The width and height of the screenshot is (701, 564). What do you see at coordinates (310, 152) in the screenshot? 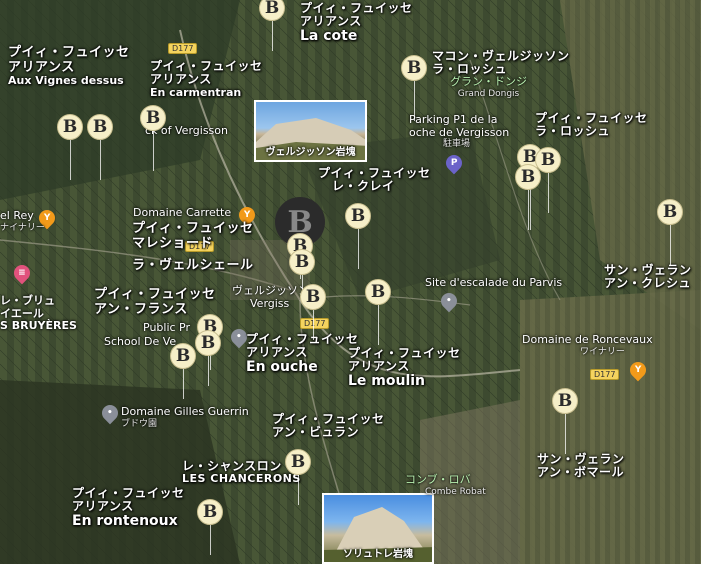
I see `photo-caption: ヴェルジッソン岩塊` at bounding box center [310, 152].